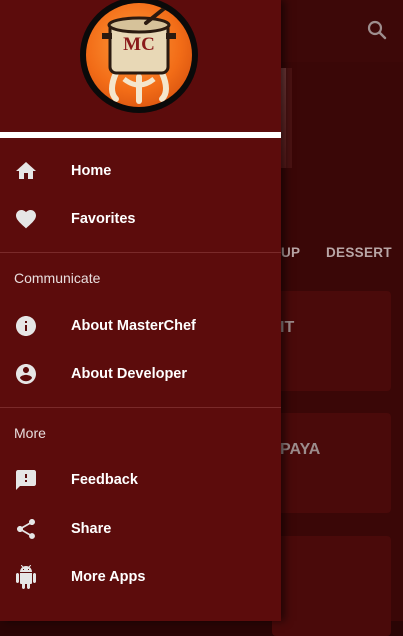 The height and width of the screenshot is (636, 403). I want to click on recipe-card: PAYA, so click(331, 463).